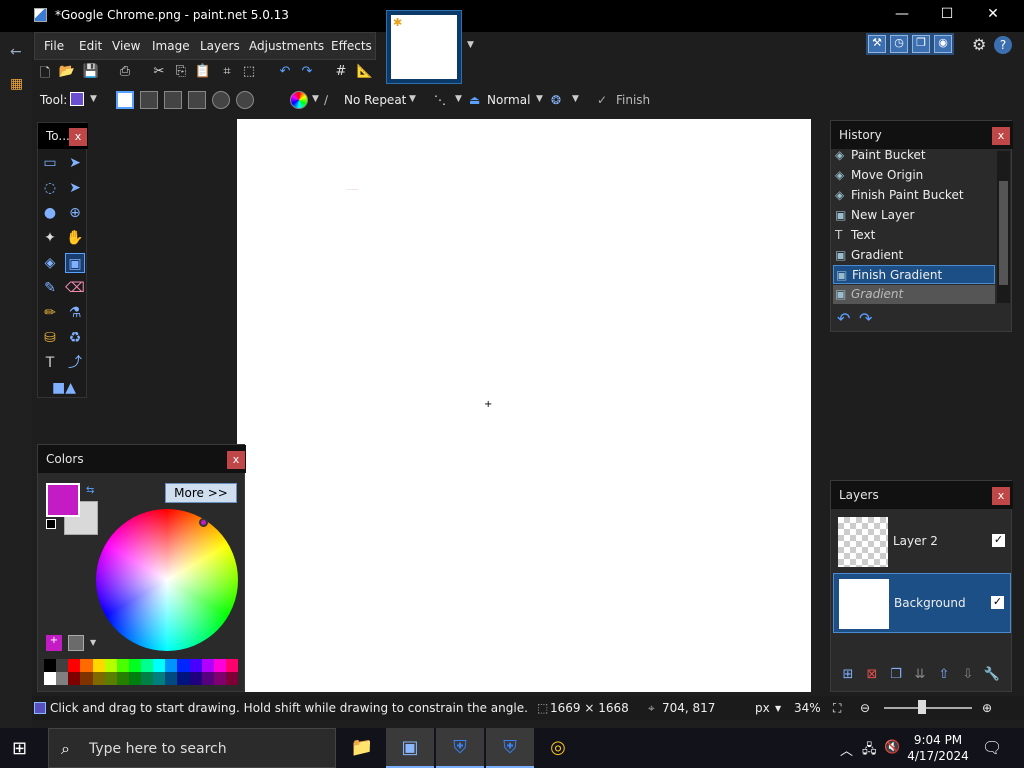  I want to click on antialias-dropdown-icon: ▼, so click(458, 99).